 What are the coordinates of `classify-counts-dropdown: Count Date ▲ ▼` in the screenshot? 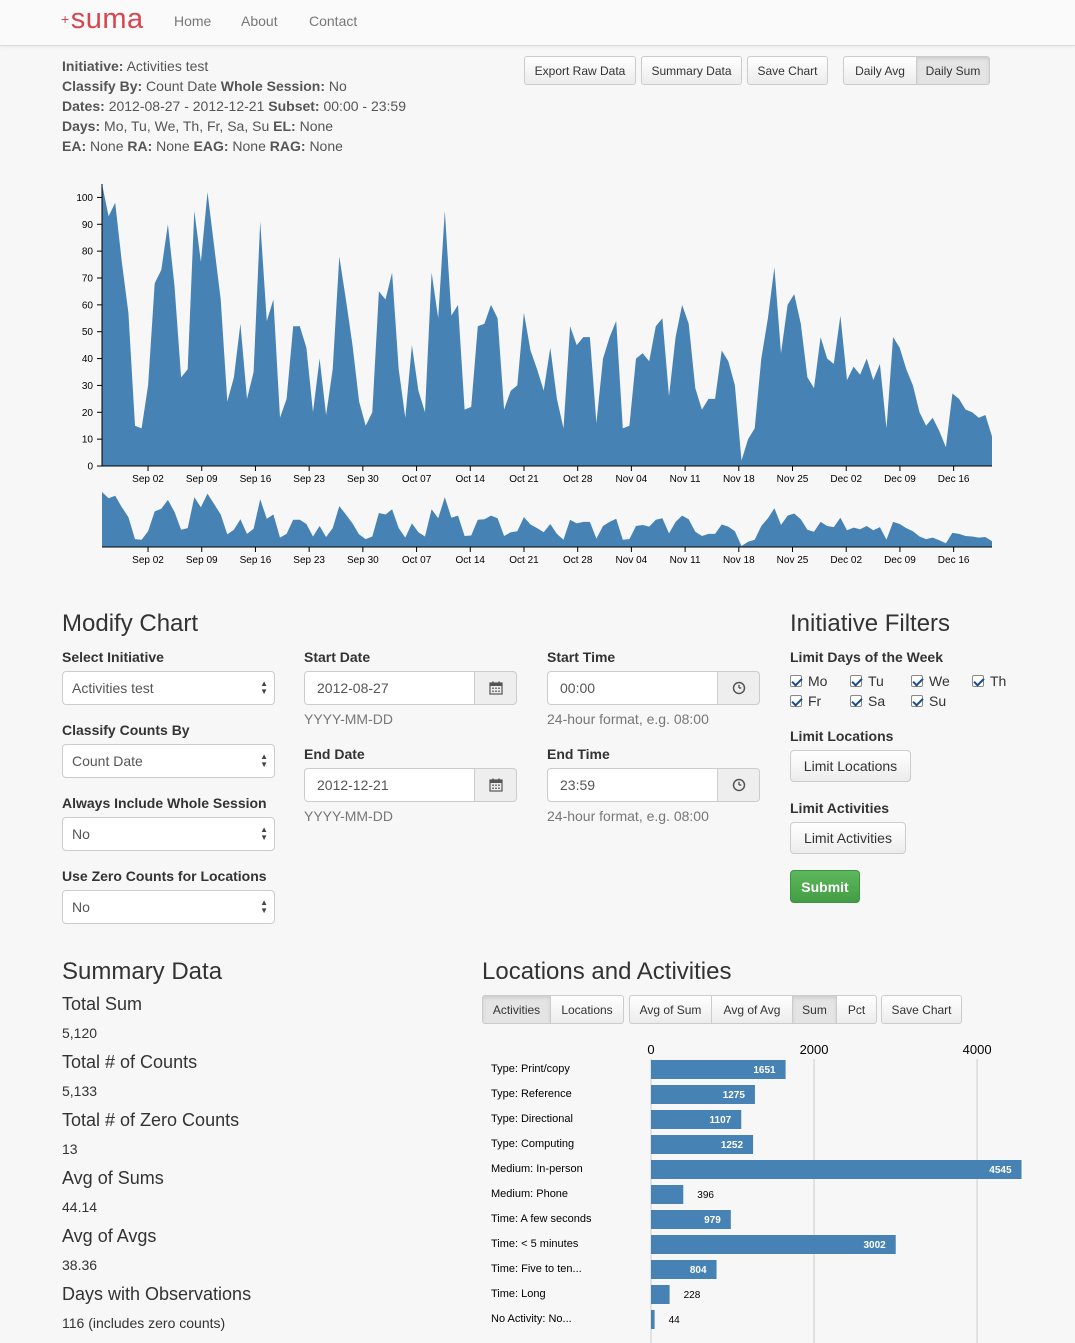 It's located at (168, 761).